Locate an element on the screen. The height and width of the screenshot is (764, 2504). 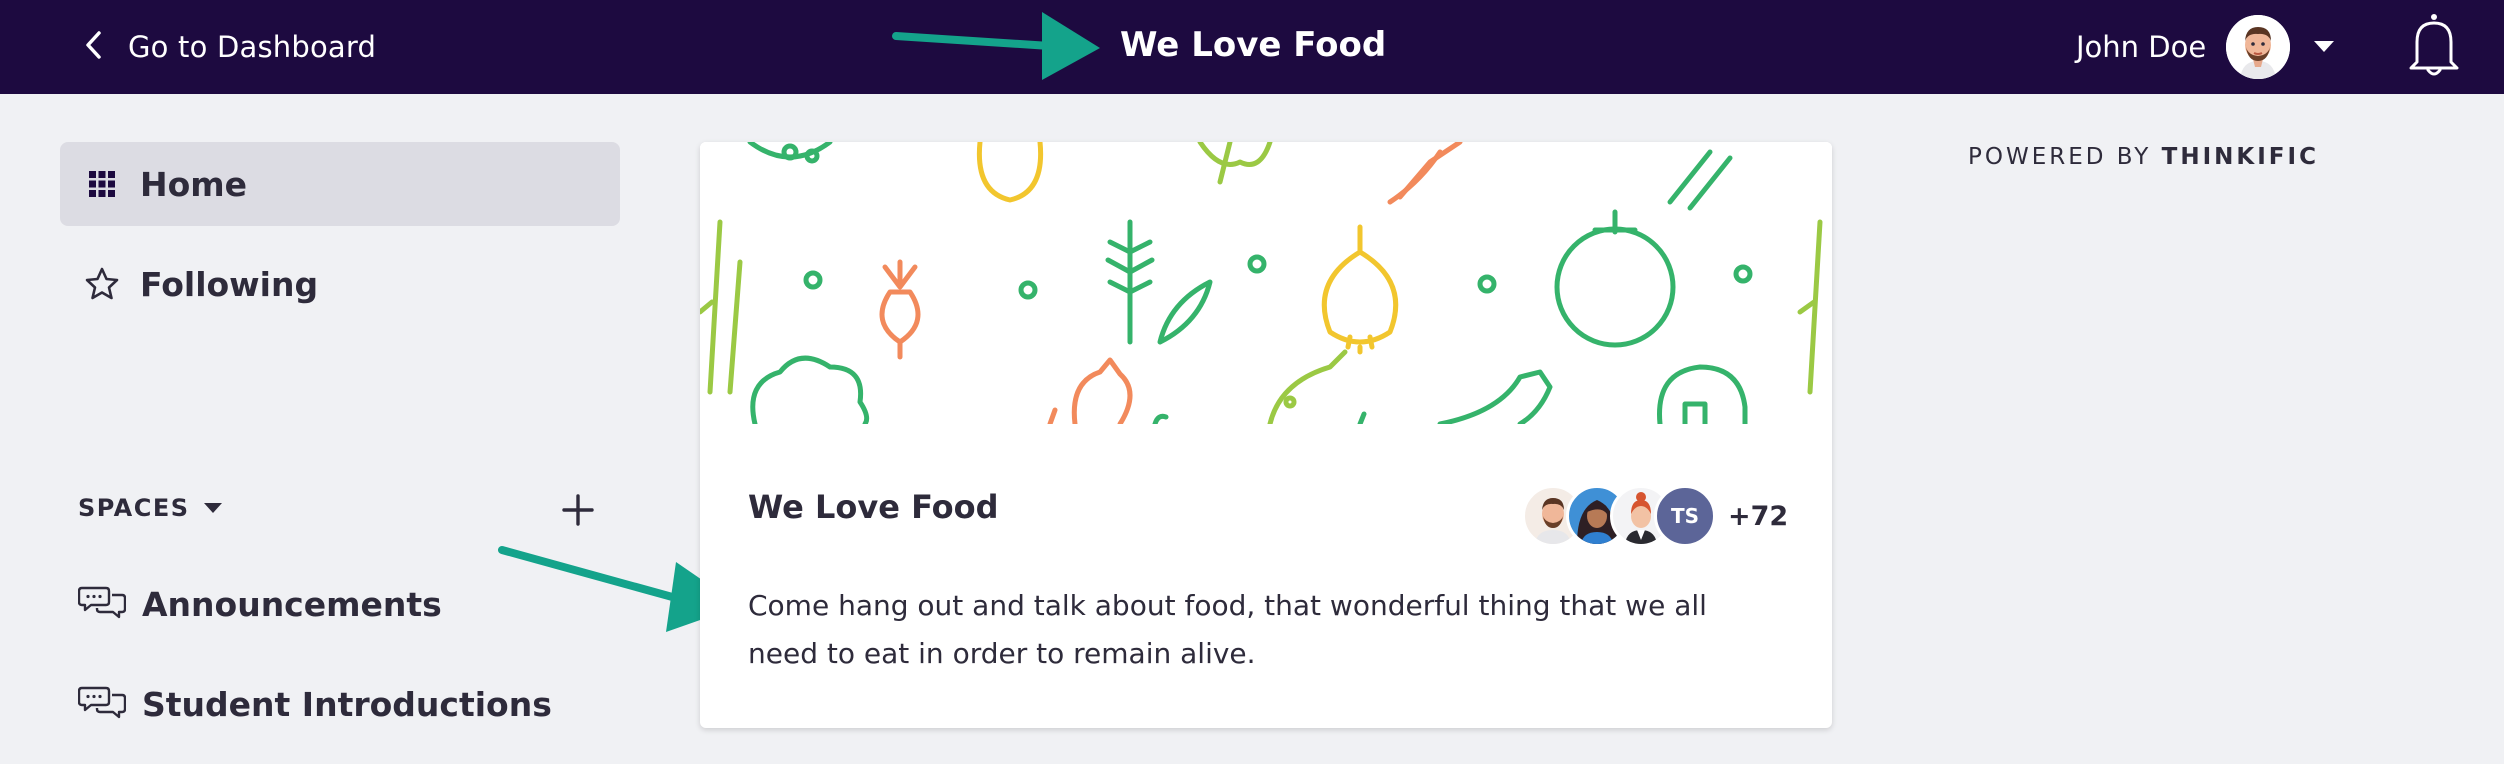
powered-by-label: POWERED BY is located at coordinates (2060, 157).